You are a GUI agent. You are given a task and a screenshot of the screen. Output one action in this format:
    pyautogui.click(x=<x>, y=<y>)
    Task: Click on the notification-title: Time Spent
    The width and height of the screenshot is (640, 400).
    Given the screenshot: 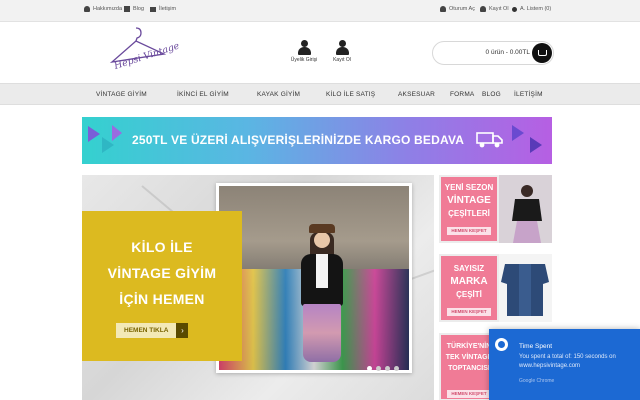 What is the action you would take?
    pyautogui.click(x=535, y=346)
    